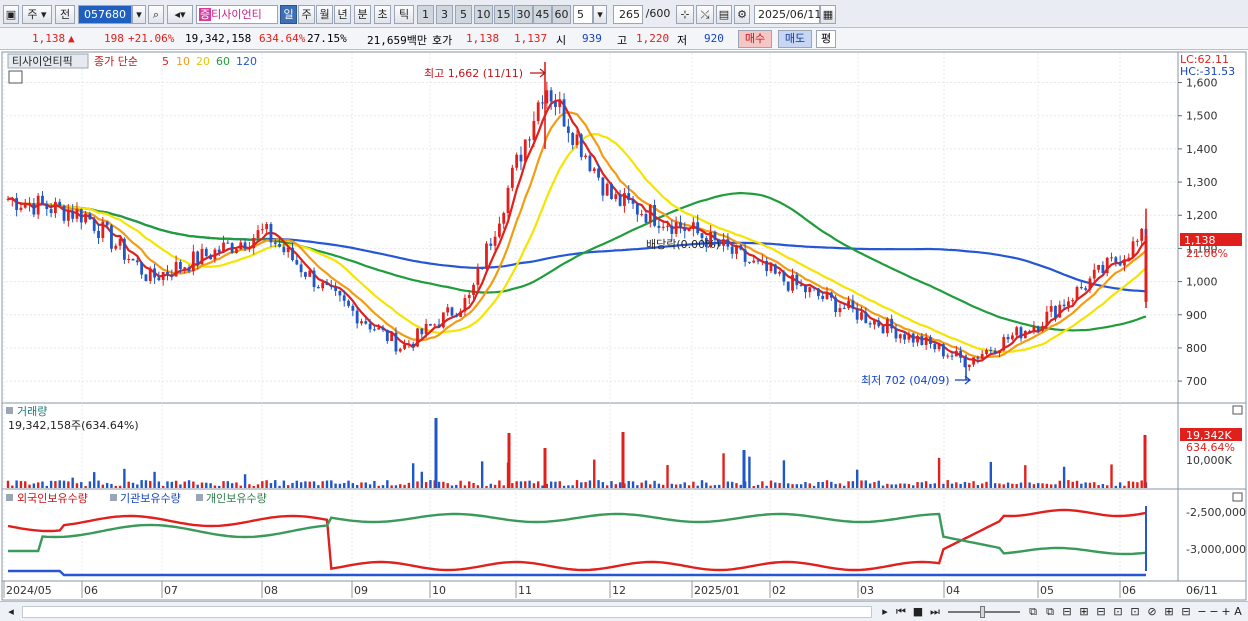 The width and height of the screenshot is (1248, 621). What do you see at coordinates (105, 14) in the screenshot?
I see `stock-code-input: 057680` at bounding box center [105, 14].